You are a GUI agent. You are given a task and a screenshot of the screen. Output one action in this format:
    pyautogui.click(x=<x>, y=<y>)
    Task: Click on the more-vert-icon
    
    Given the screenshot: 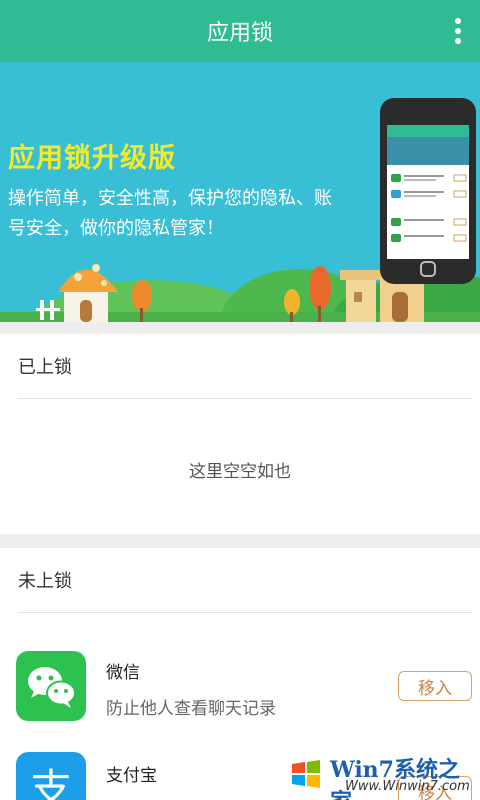 What is the action you would take?
    pyautogui.click(x=458, y=31)
    